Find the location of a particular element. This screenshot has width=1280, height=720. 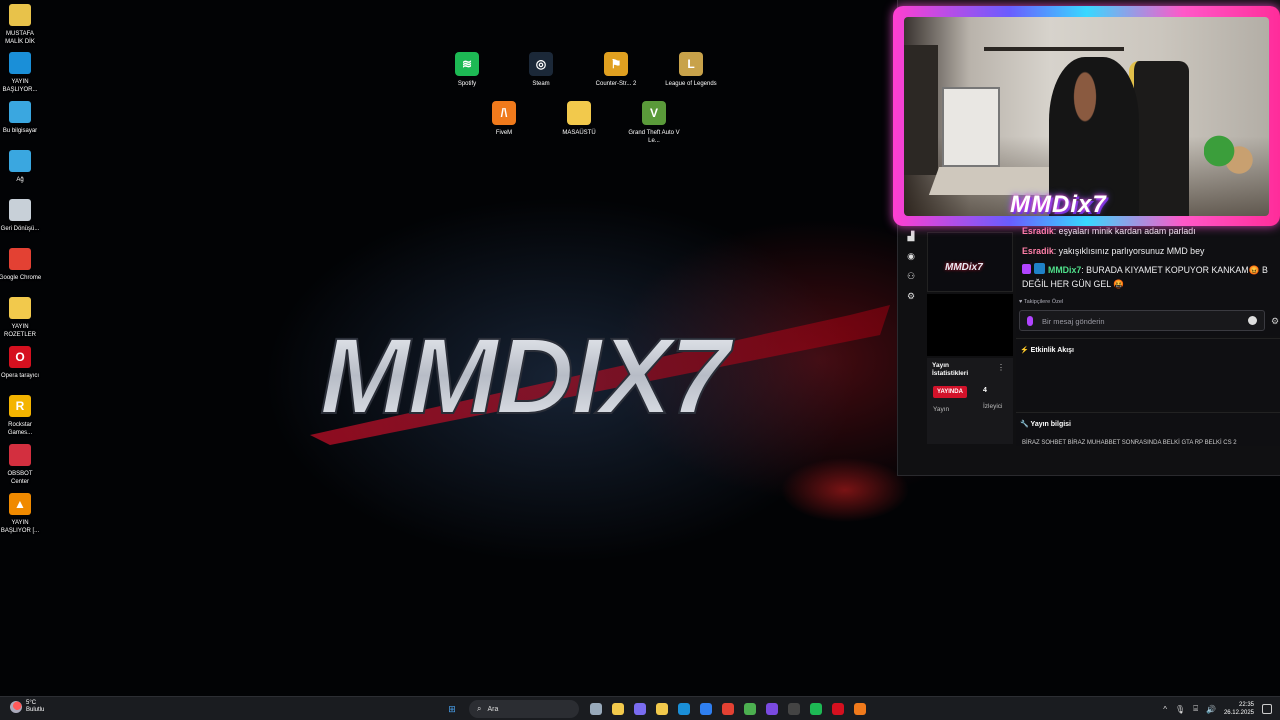

chat-message: MMDix7: BURADA KIYAMET KOPUYOR KANKAM😡 B is located at coordinates (1145, 270).